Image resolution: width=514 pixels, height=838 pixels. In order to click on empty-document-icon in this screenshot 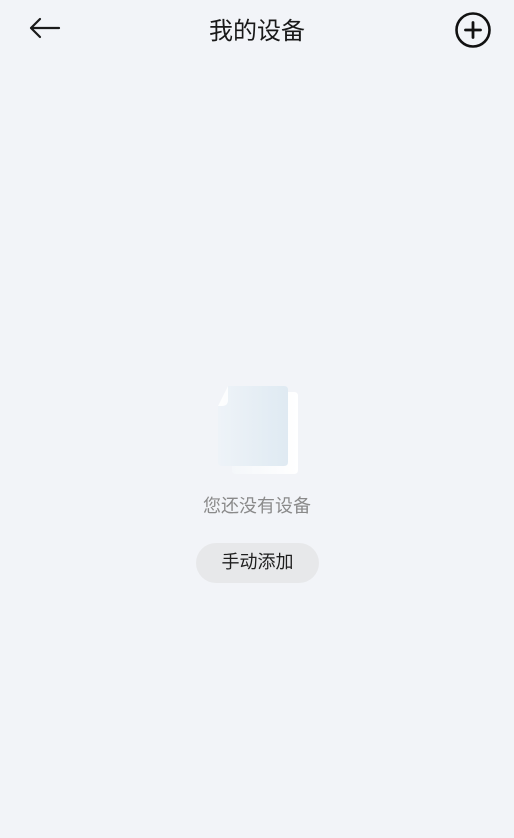, I will do `click(258, 430)`.